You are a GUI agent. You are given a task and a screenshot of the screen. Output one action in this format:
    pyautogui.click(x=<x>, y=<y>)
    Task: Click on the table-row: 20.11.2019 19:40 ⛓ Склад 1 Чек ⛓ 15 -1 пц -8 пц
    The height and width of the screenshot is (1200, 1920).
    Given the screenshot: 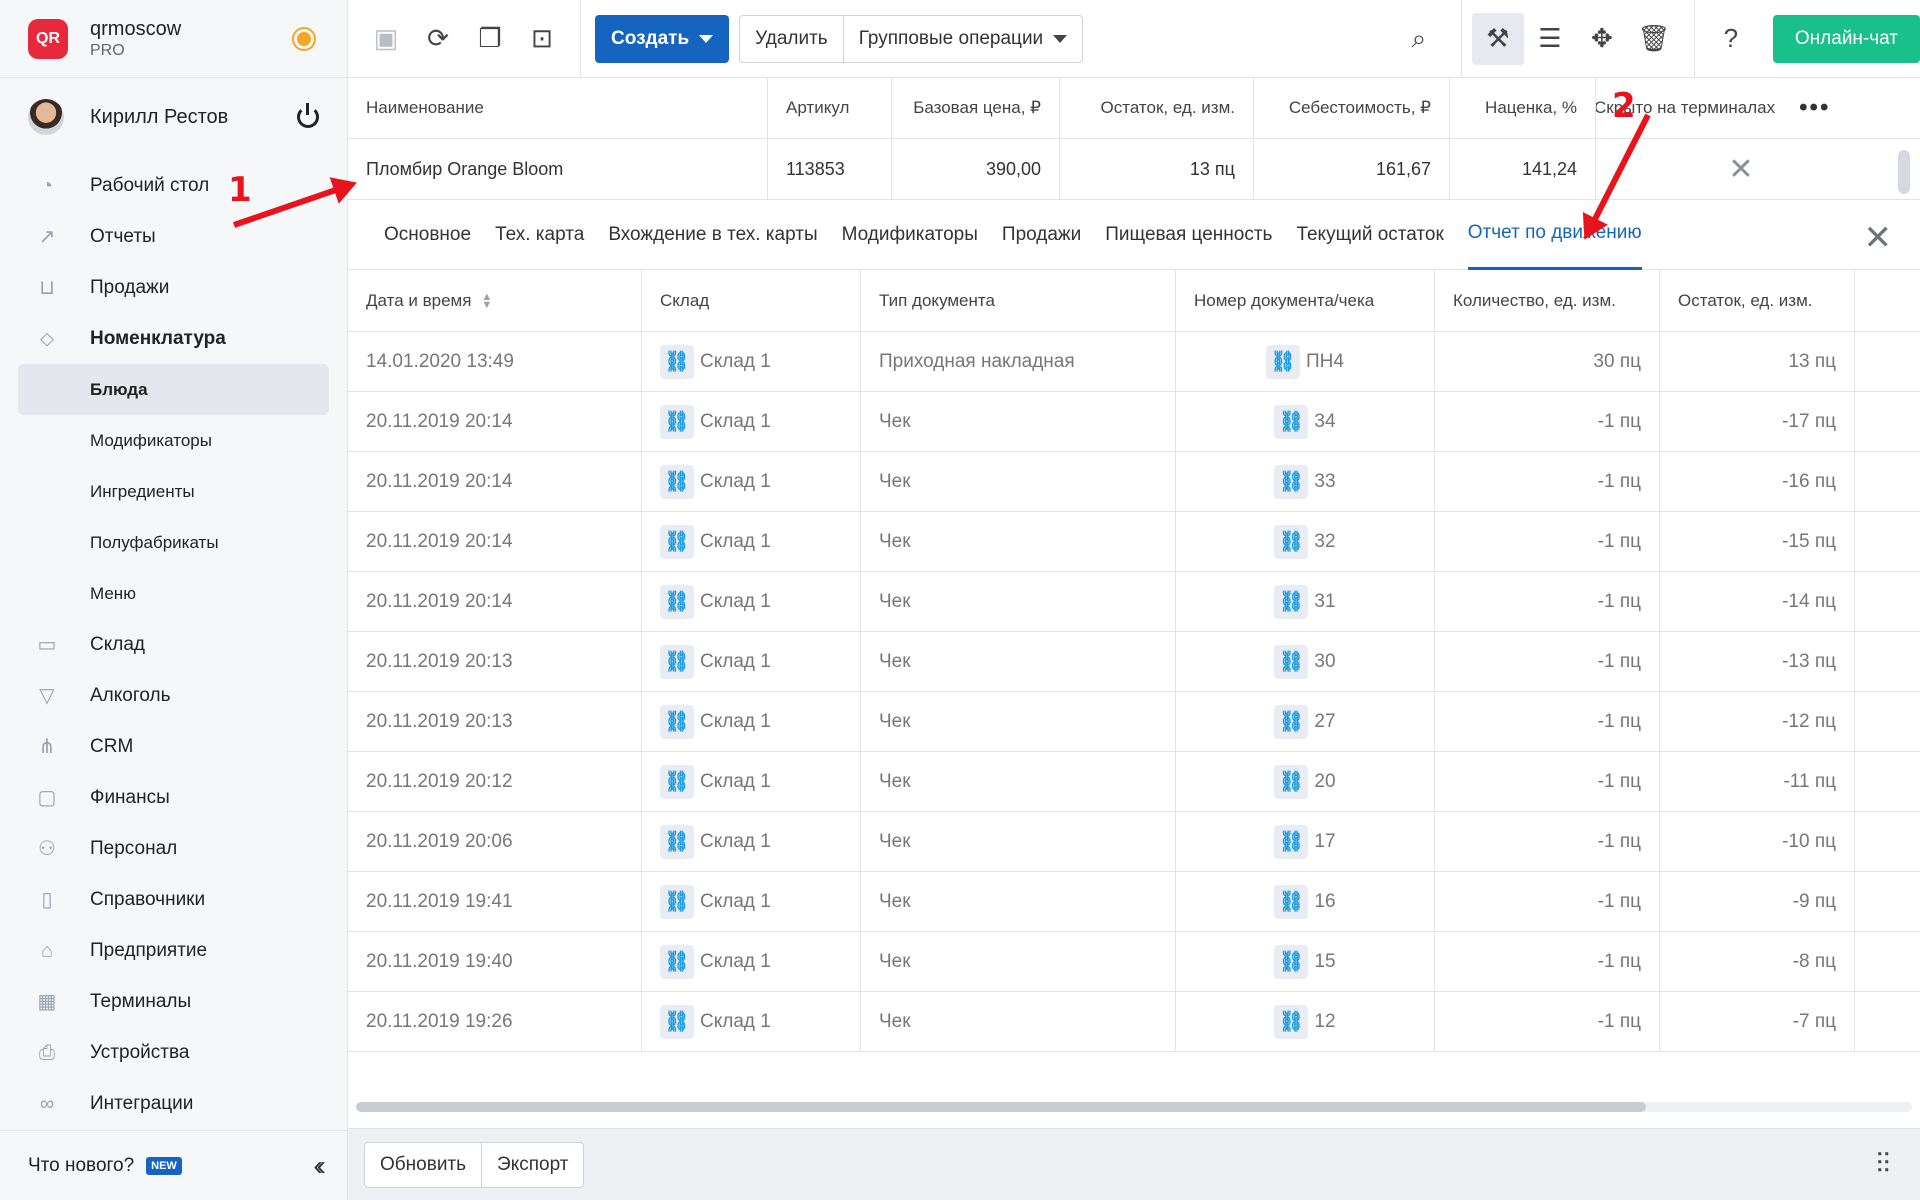 What is the action you would take?
    pyautogui.click(x=1134, y=962)
    